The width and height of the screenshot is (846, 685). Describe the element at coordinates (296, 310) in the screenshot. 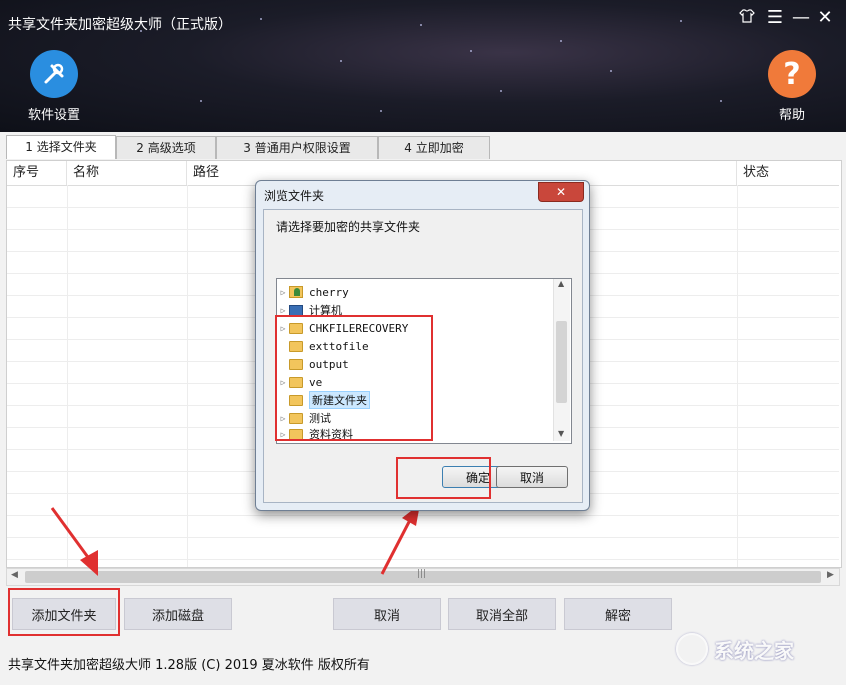

I see `computer-icon` at that location.